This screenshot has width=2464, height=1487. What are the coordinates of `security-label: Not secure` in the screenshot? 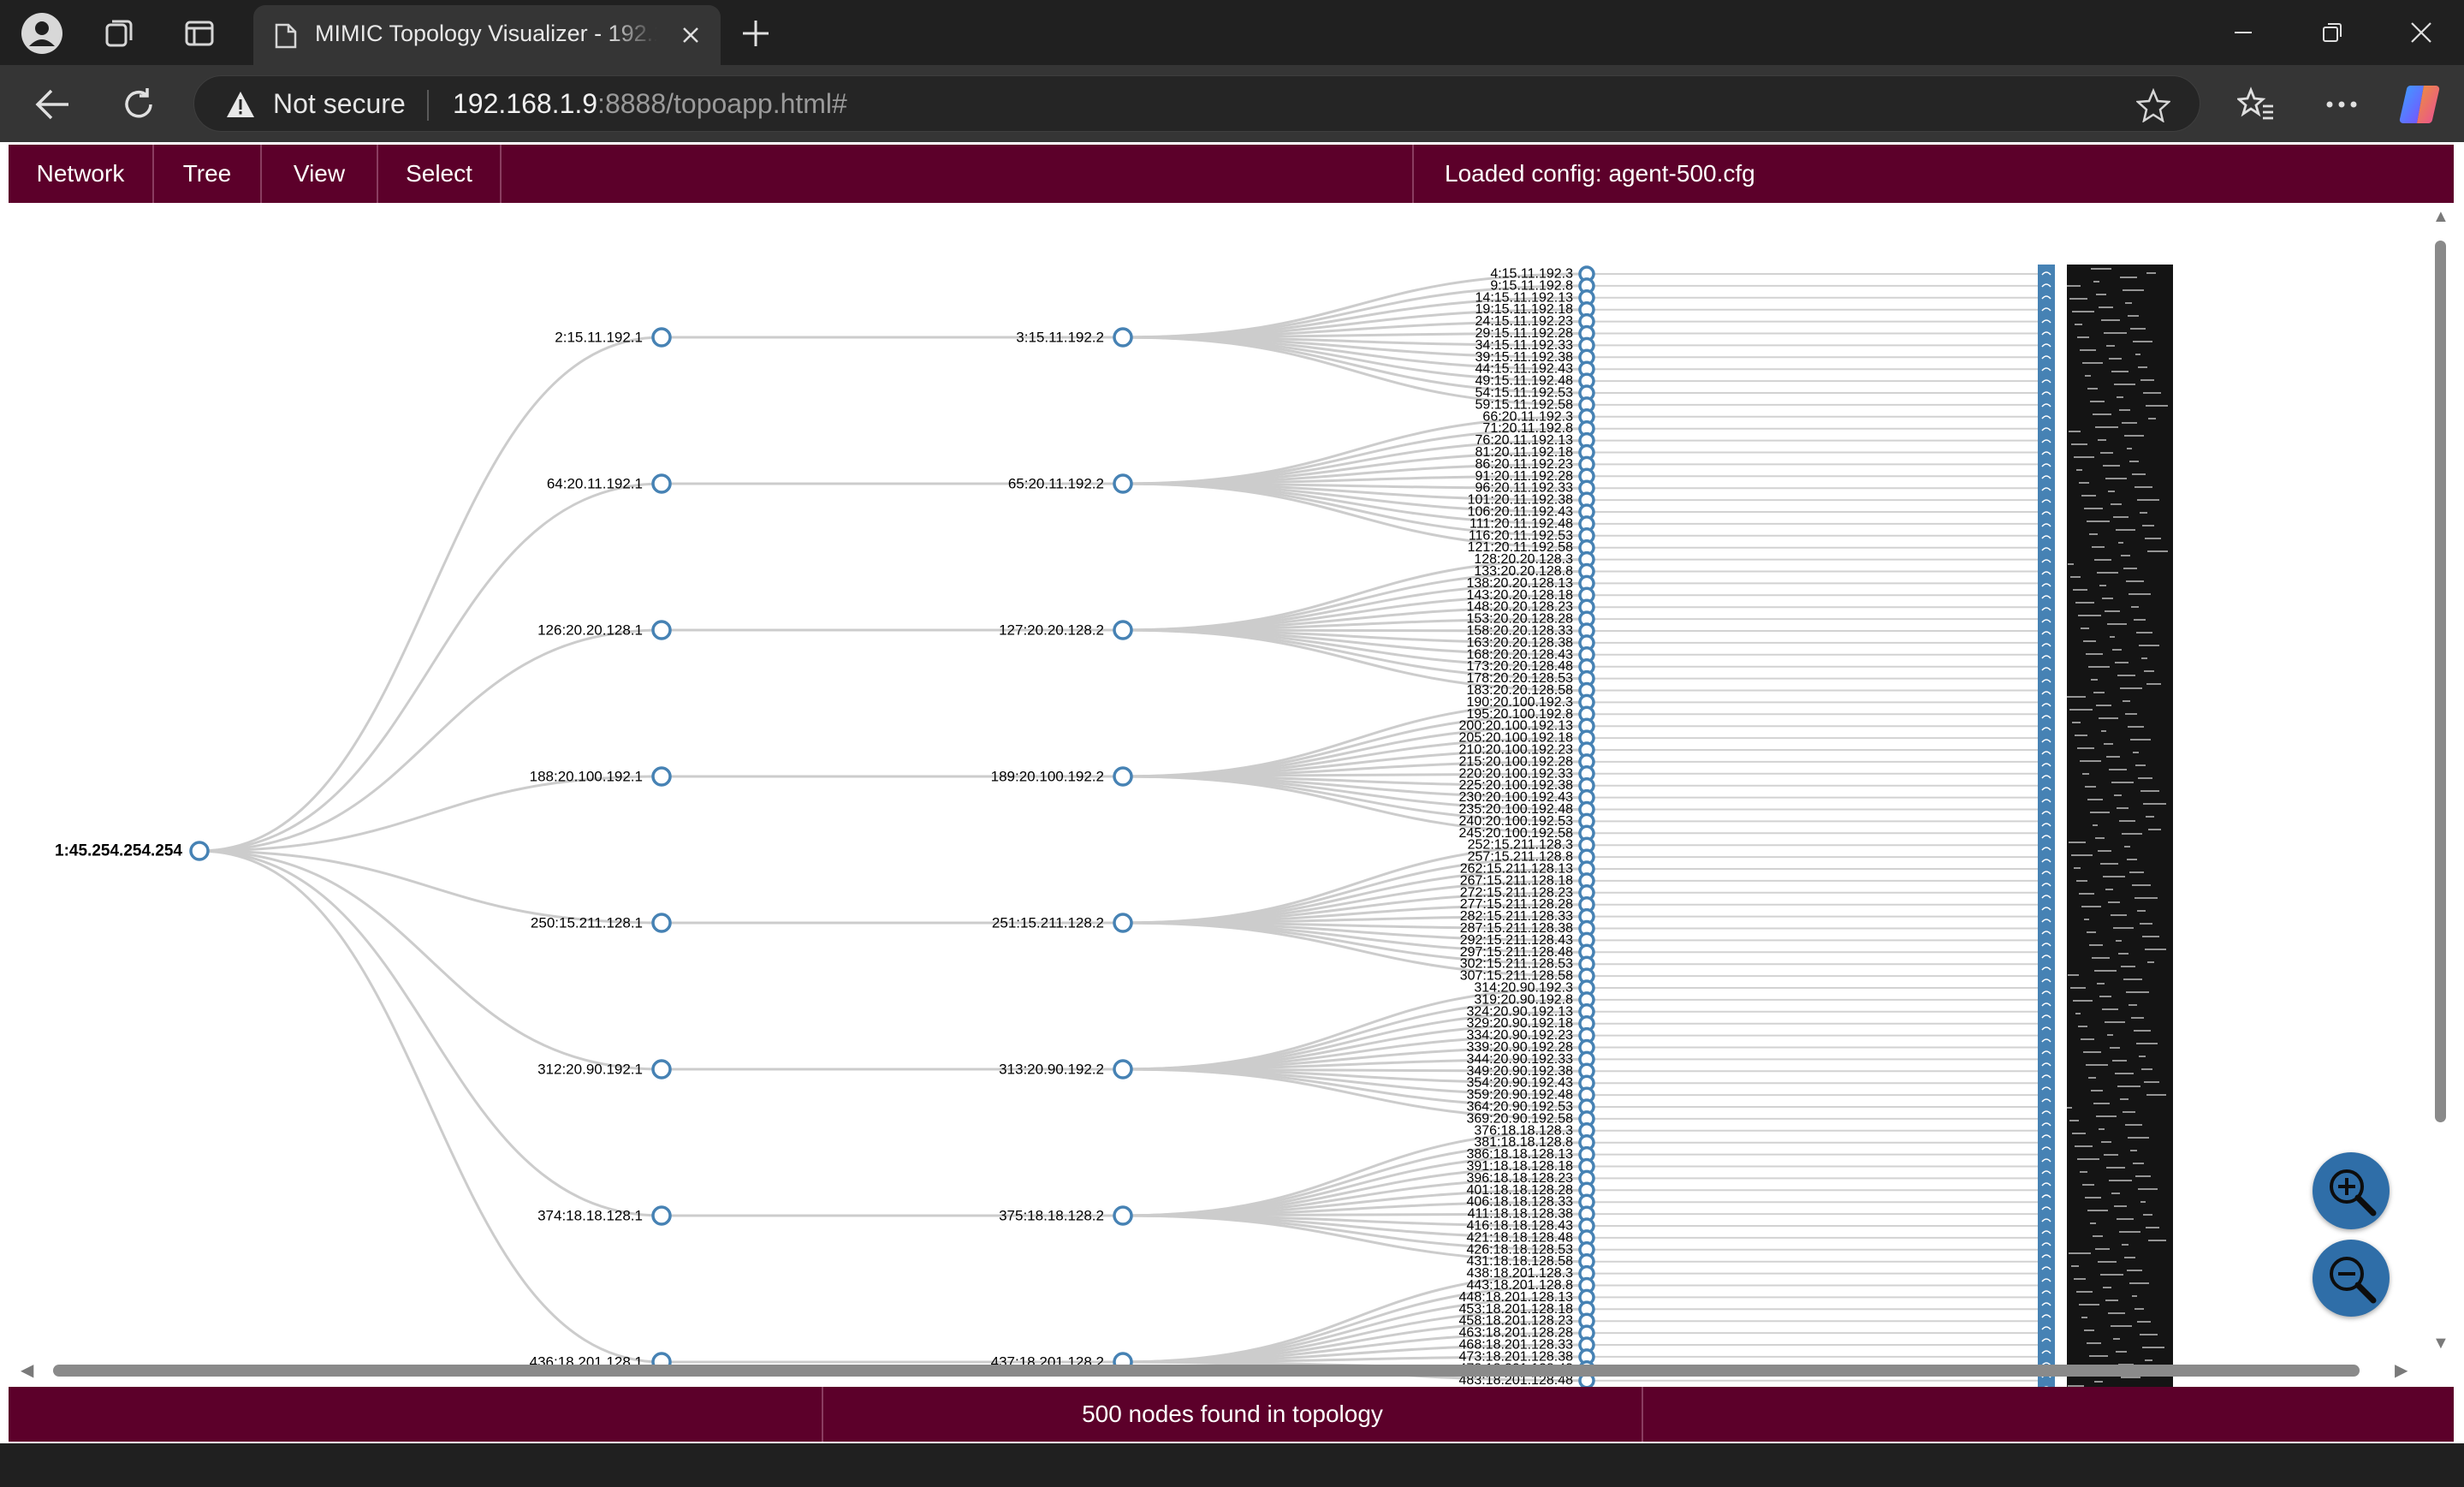 It's located at (339, 104).